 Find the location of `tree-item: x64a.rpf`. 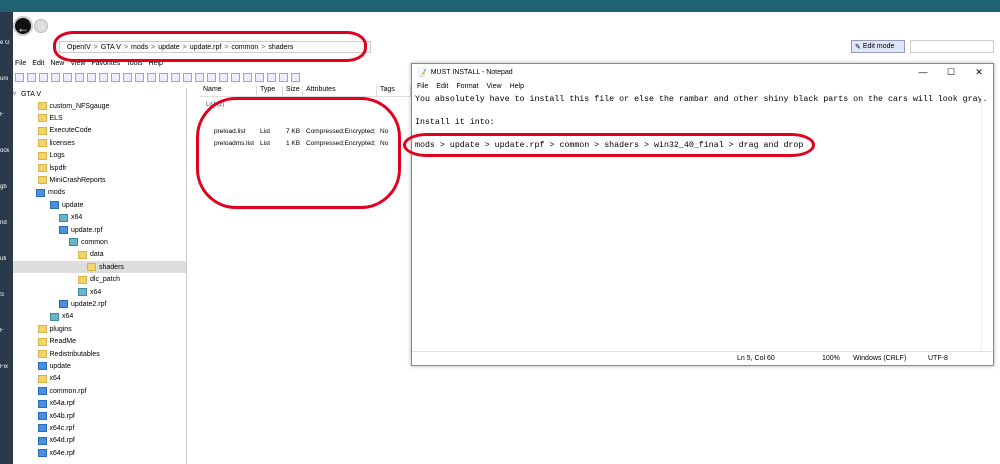

tree-item: x64a.rpf is located at coordinates (99, 404).